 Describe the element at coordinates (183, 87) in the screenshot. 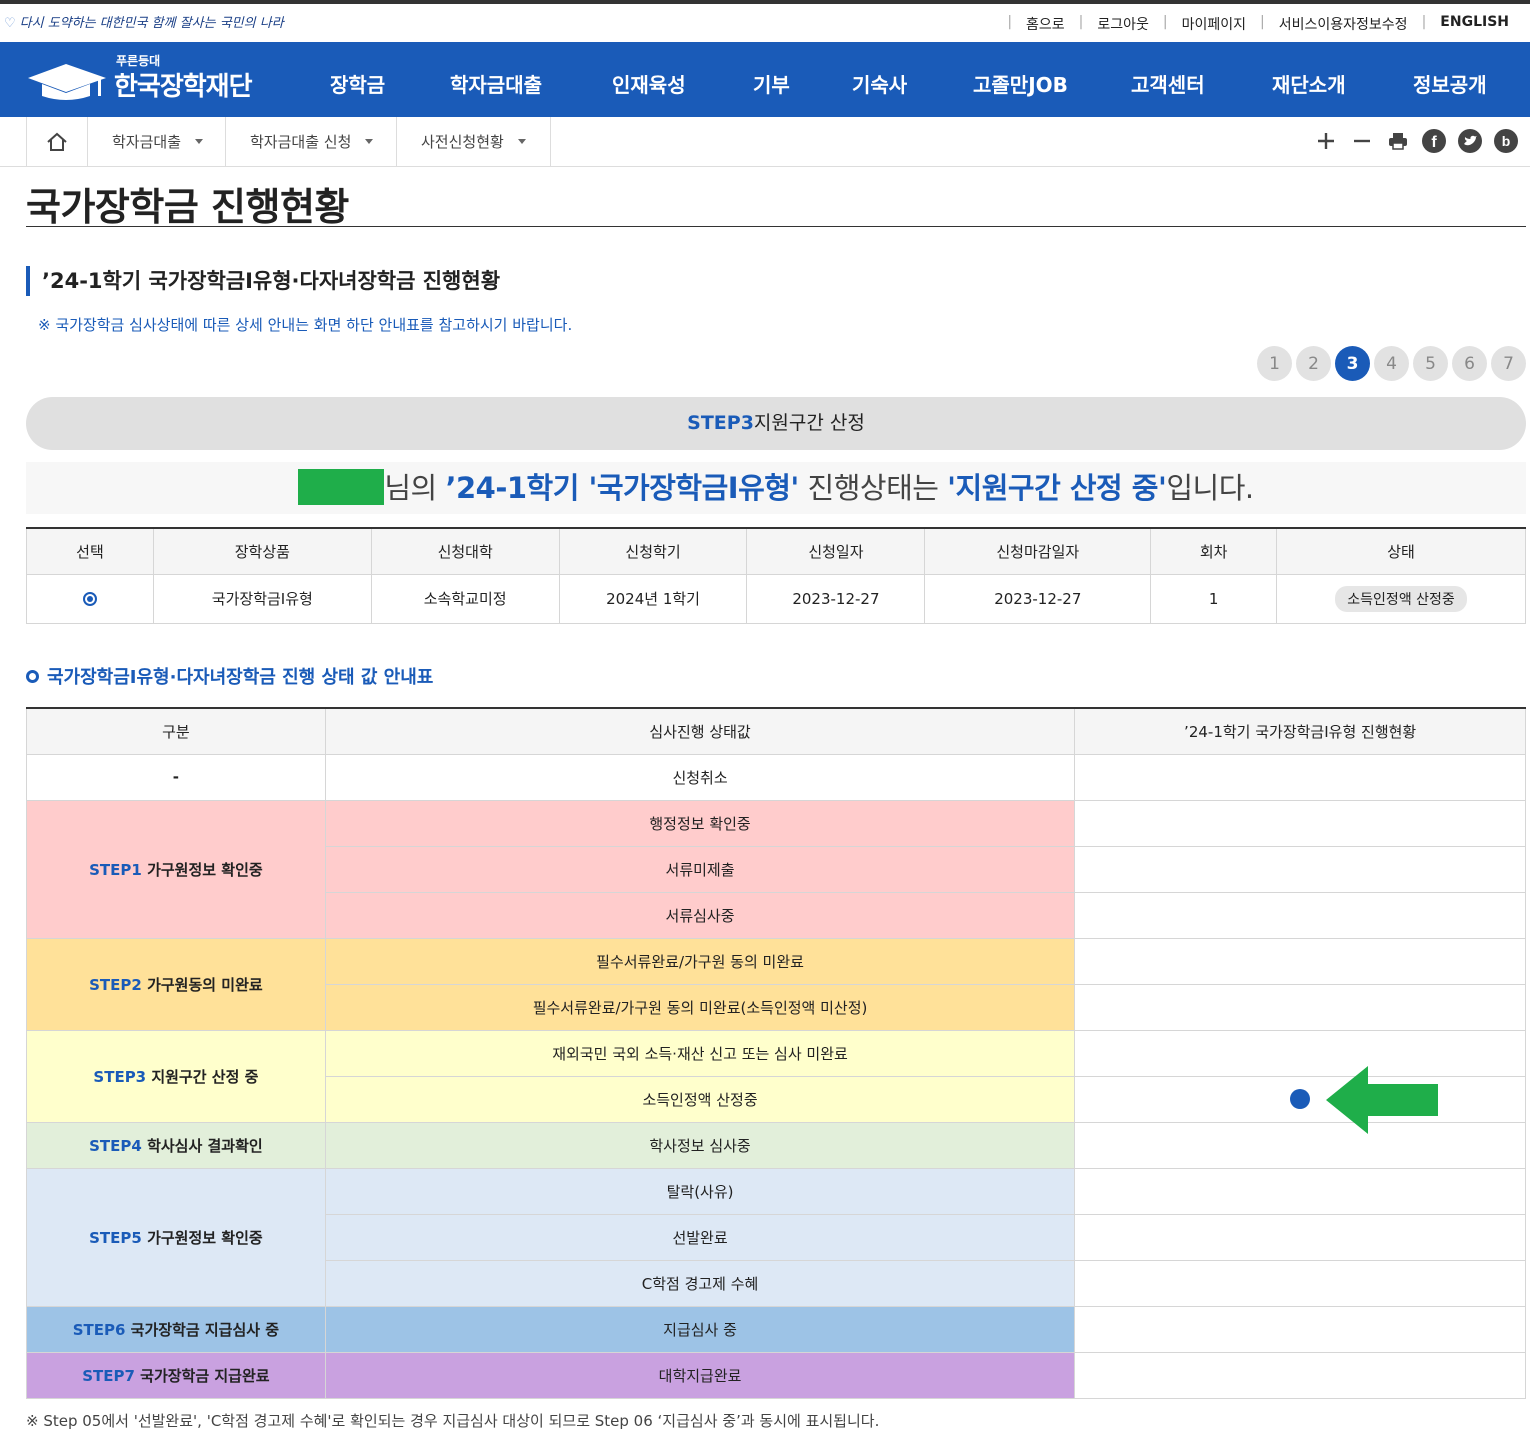

I see `logo-name: 한국장학재단` at that location.